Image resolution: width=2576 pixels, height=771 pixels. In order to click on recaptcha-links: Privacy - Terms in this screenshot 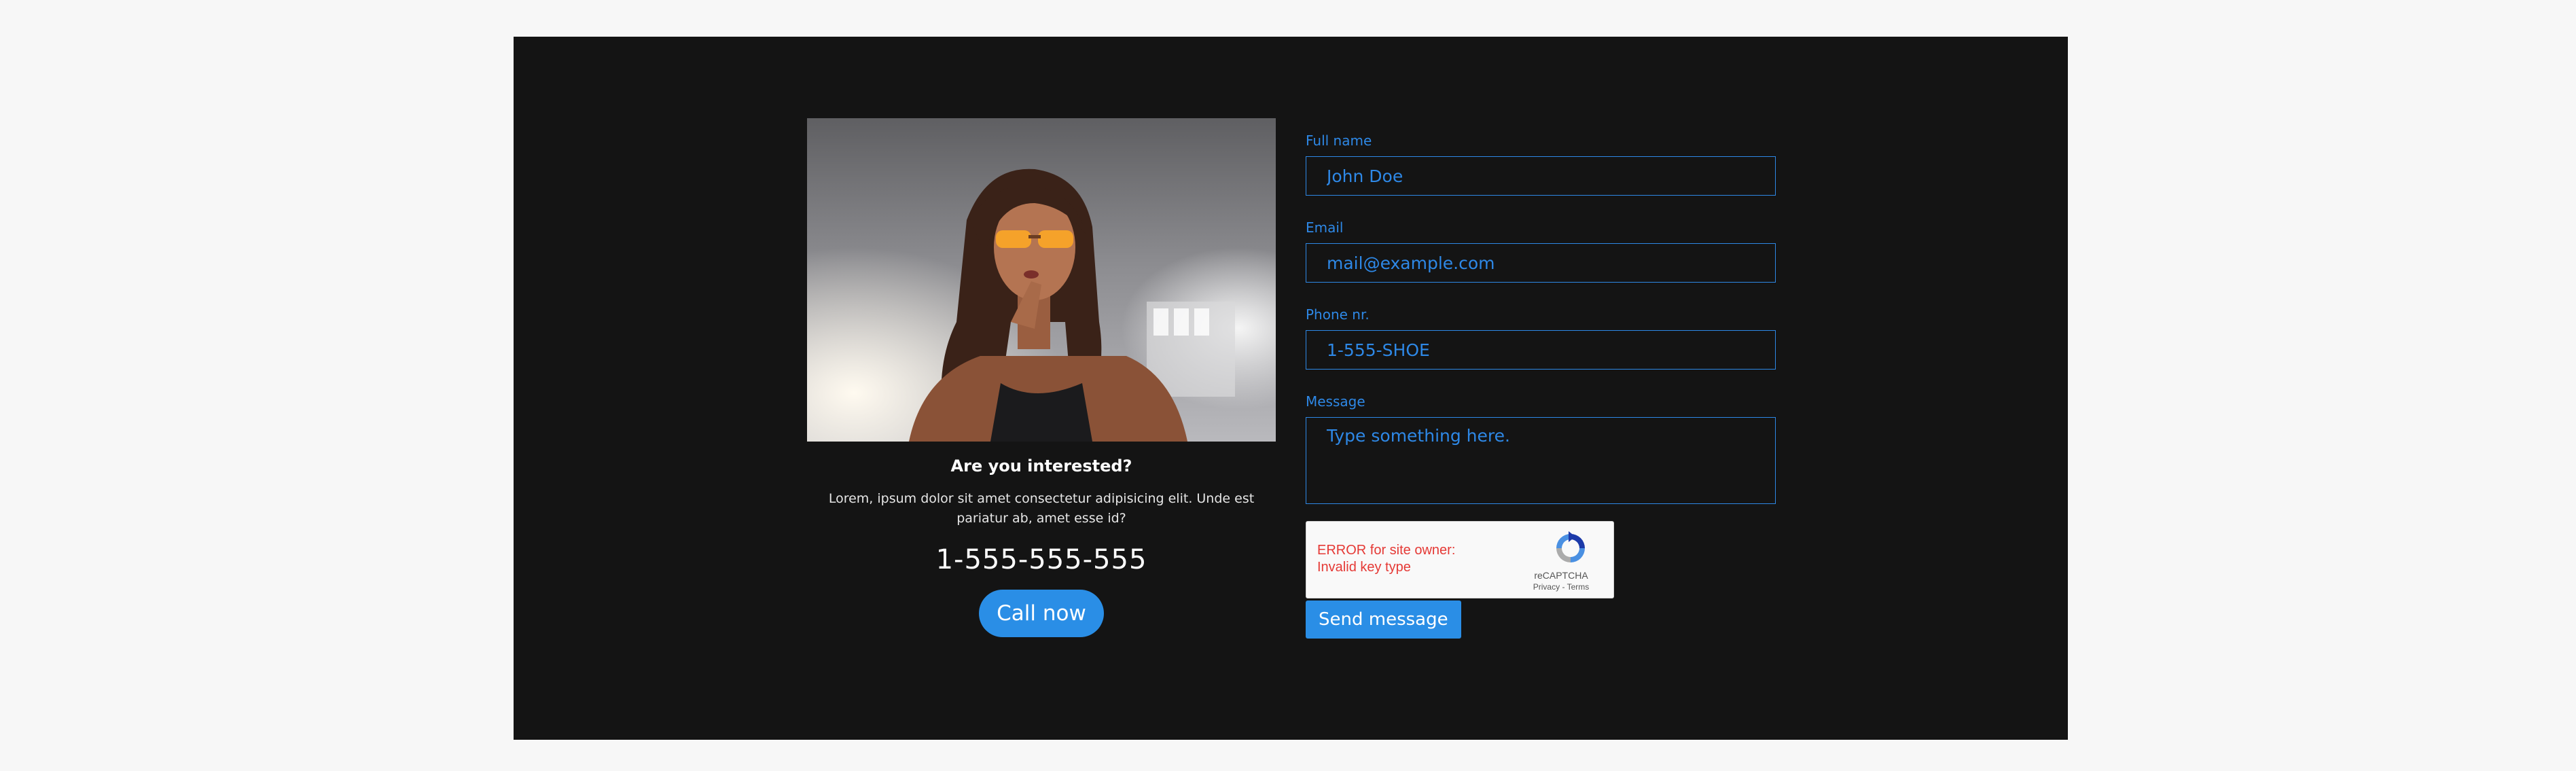, I will do `click(1561, 586)`.